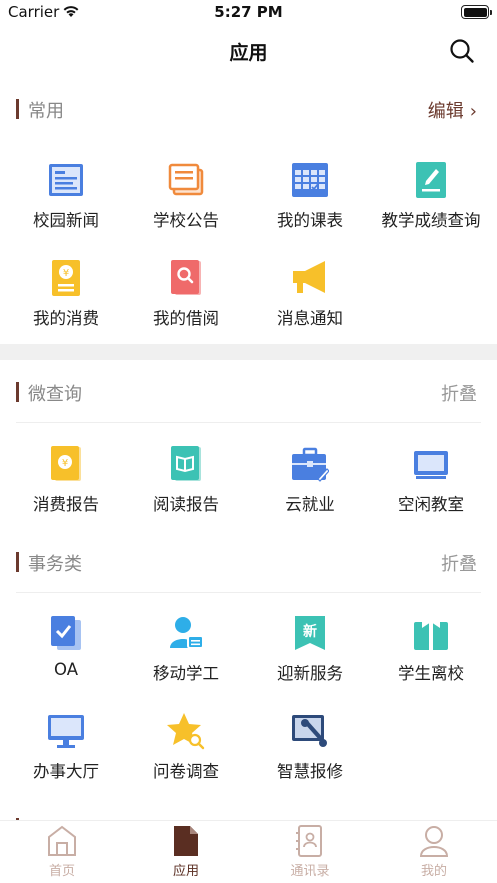  What do you see at coordinates (473, 111) in the screenshot?
I see `chevron-right-icon: ›` at bounding box center [473, 111].